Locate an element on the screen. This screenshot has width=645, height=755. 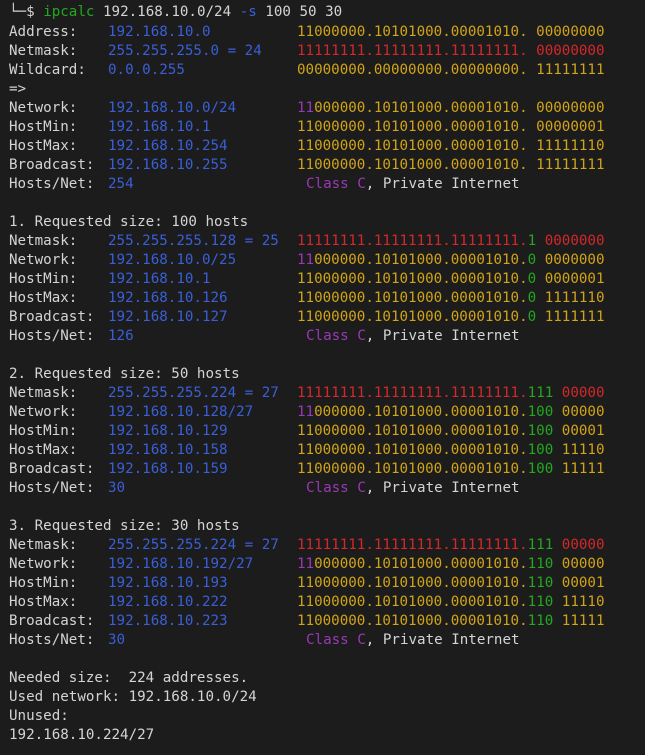
row-binary: 11000000.10101000.00001010.100 11111 is located at coordinates (451, 469).